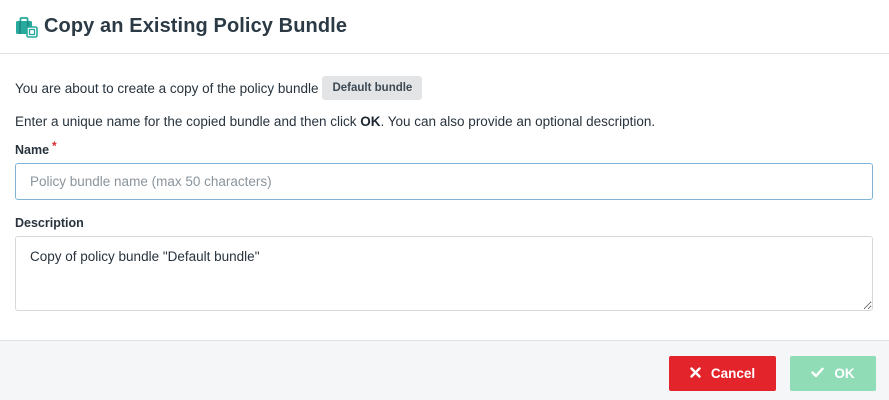 The width and height of the screenshot is (889, 400). I want to click on instructions-ok-word: OK, so click(370, 121).